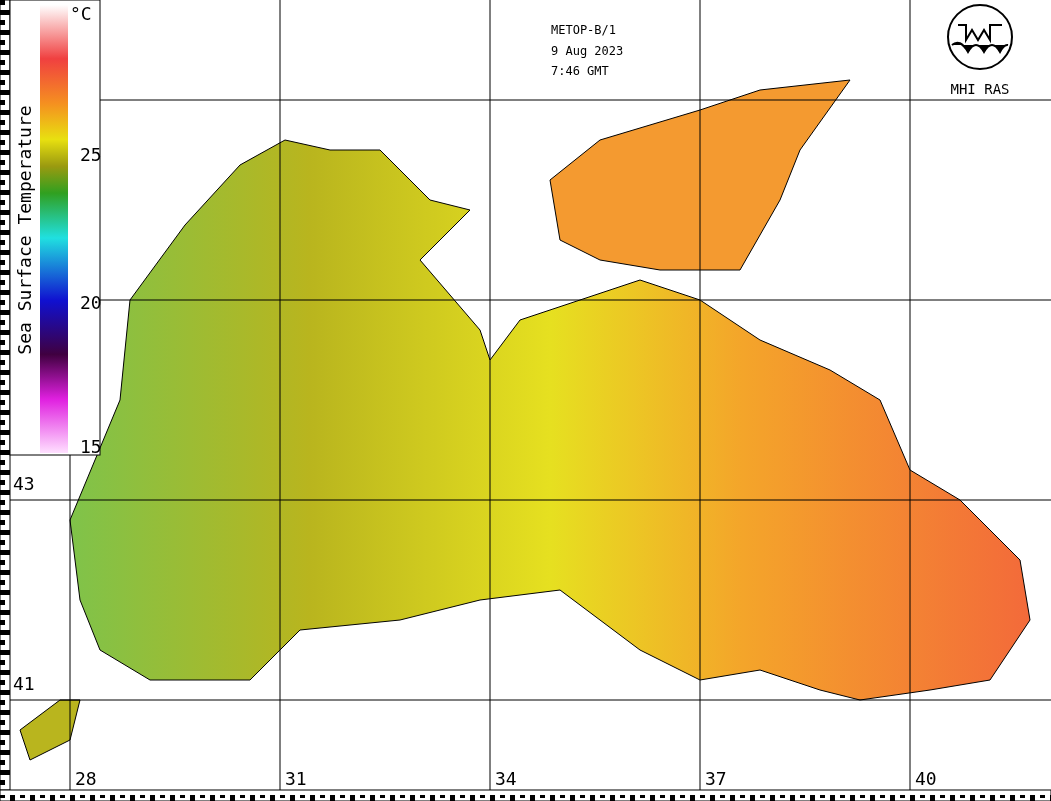 This screenshot has height=801, width=1051. I want to click on tick-label: 20, so click(91, 302).